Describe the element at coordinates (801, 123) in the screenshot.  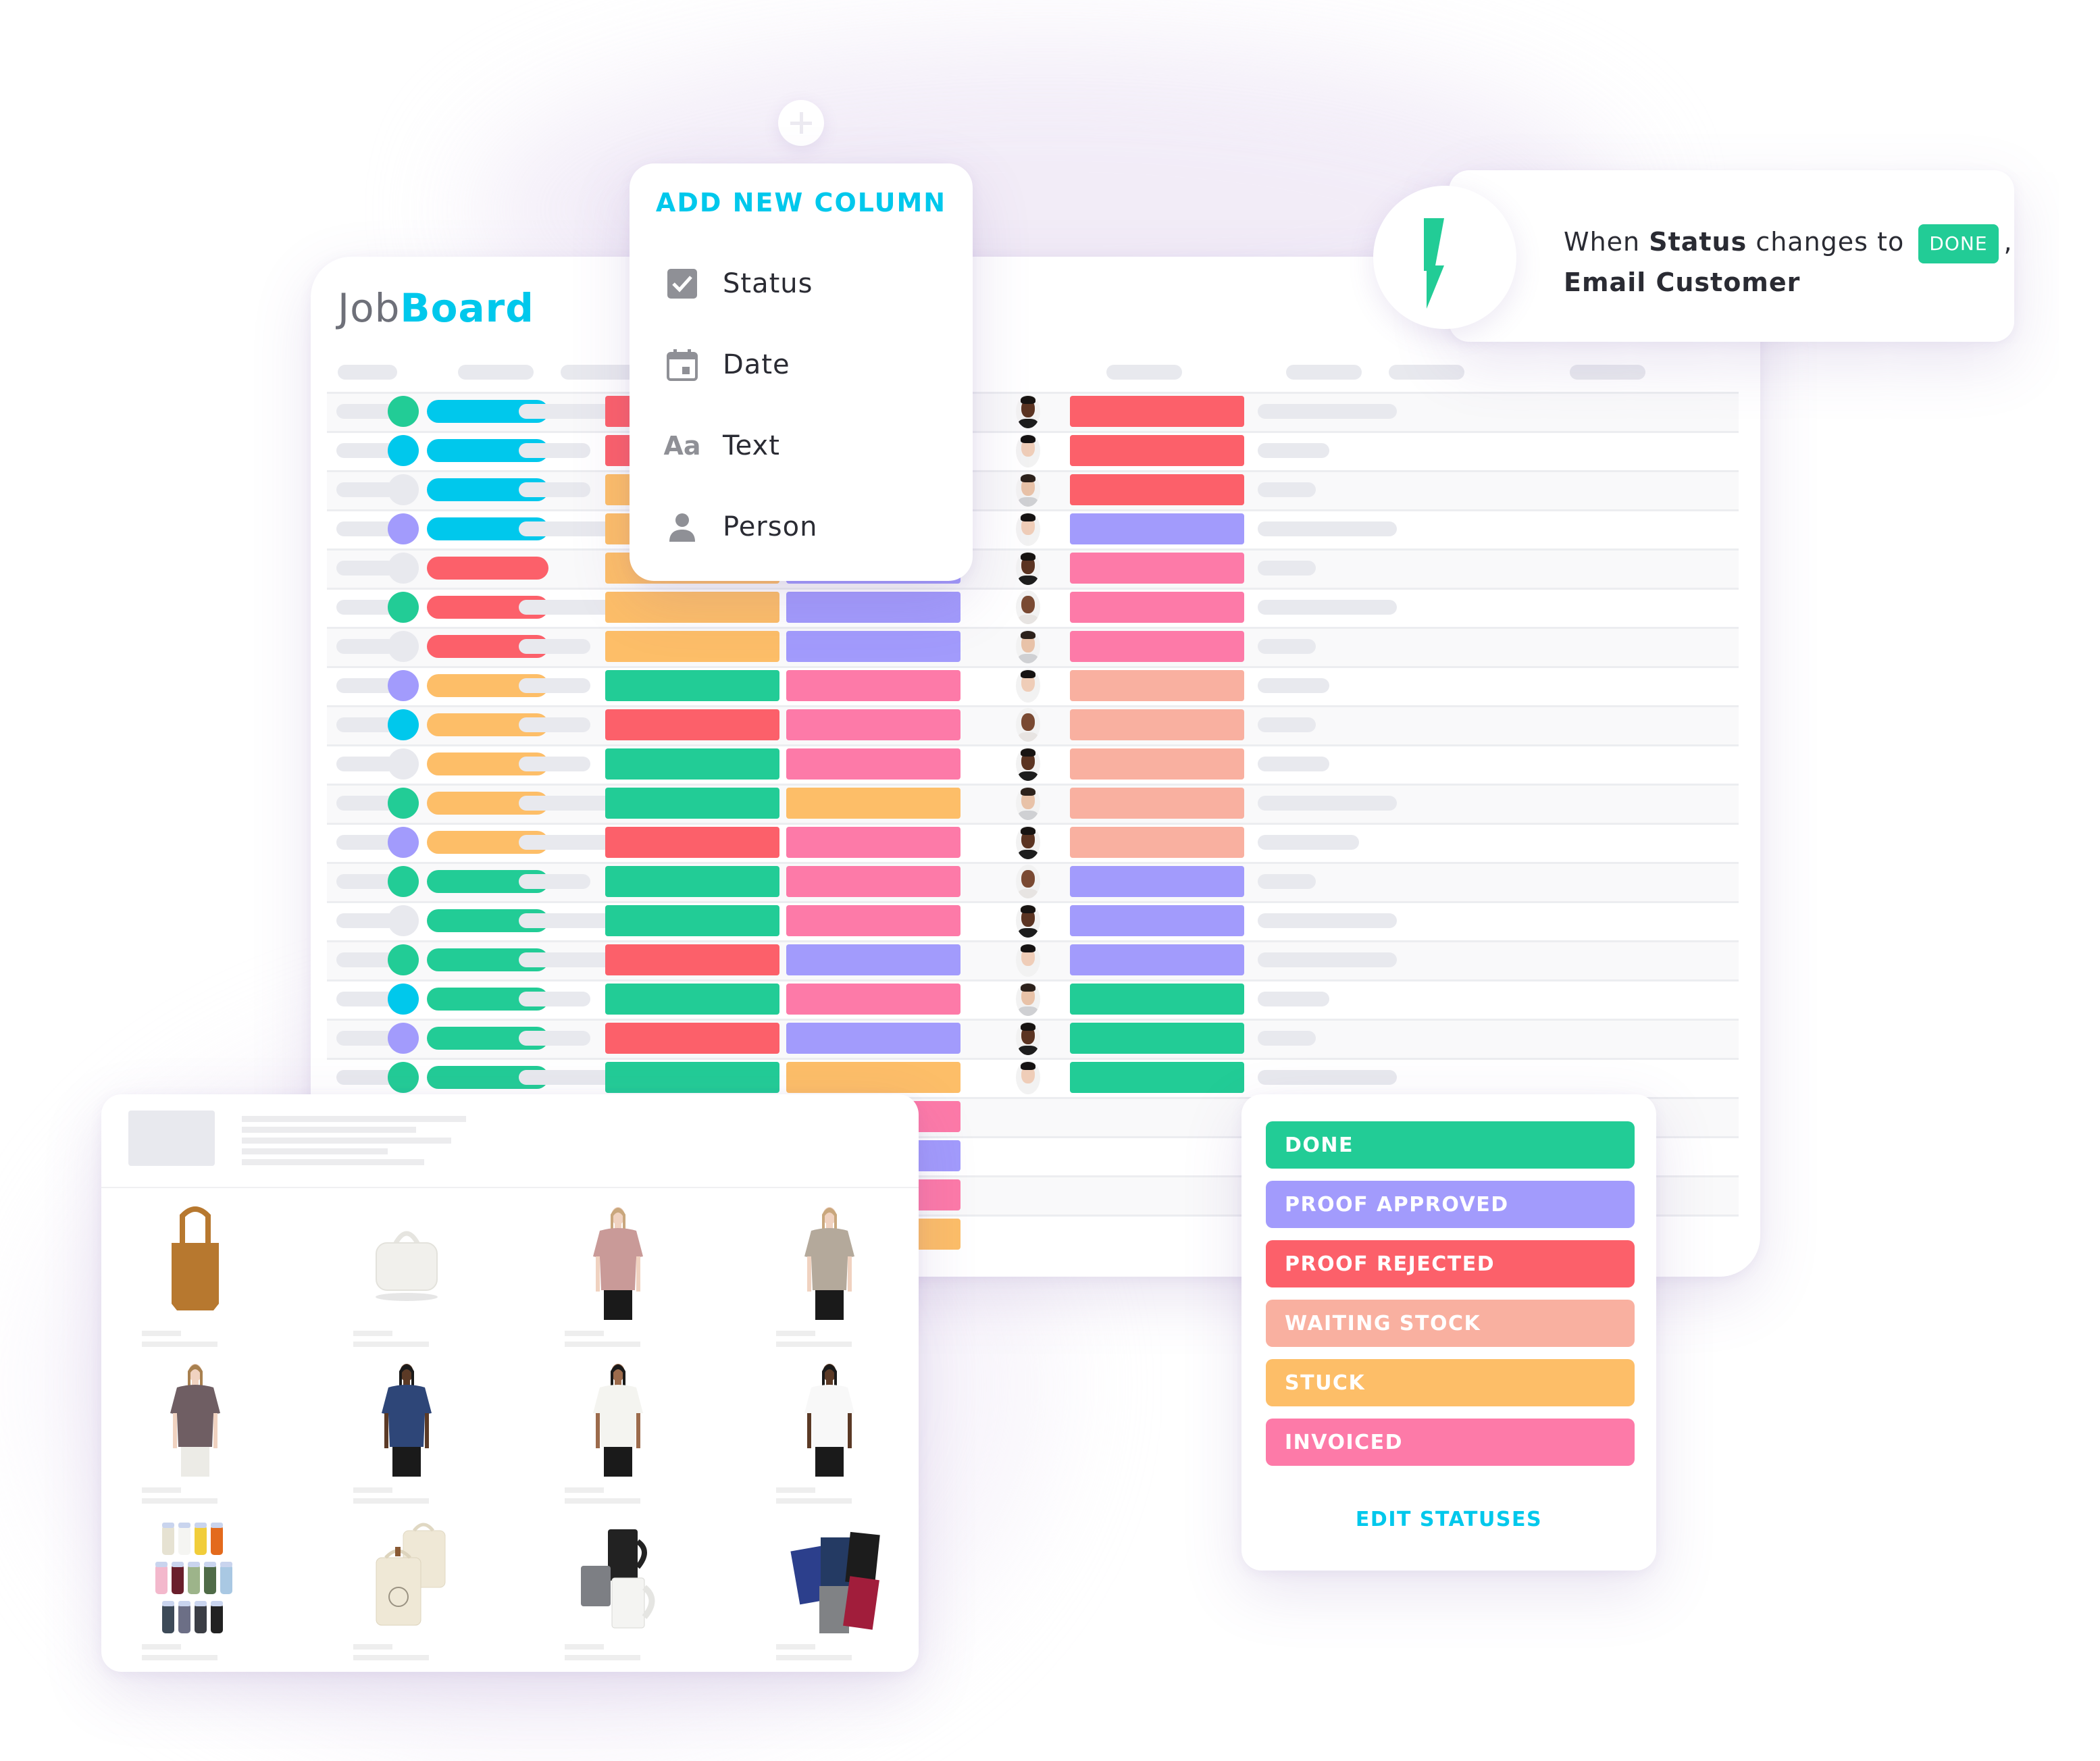
I see `add-column-plus-button` at that location.